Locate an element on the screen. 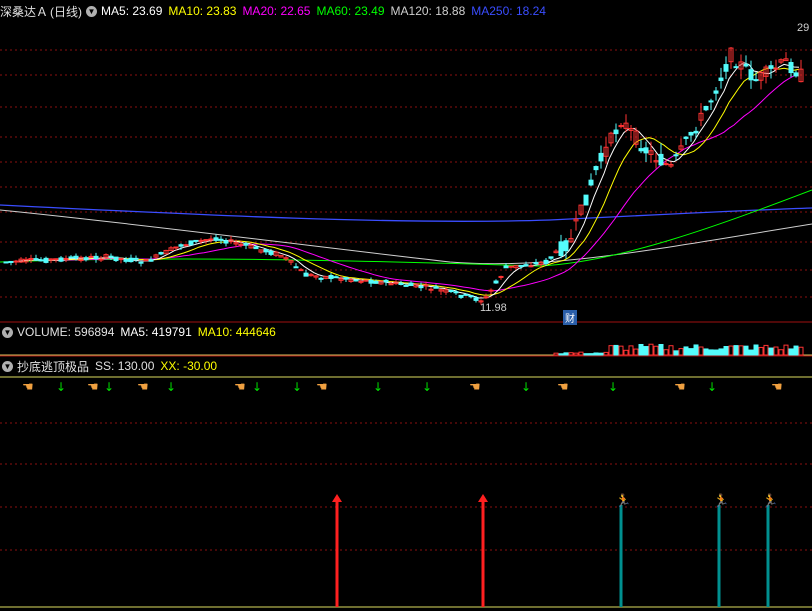 The height and width of the screenshot is (611, 812). indicator-xx: XX: -30.00 is located at coordinates (189, 366).